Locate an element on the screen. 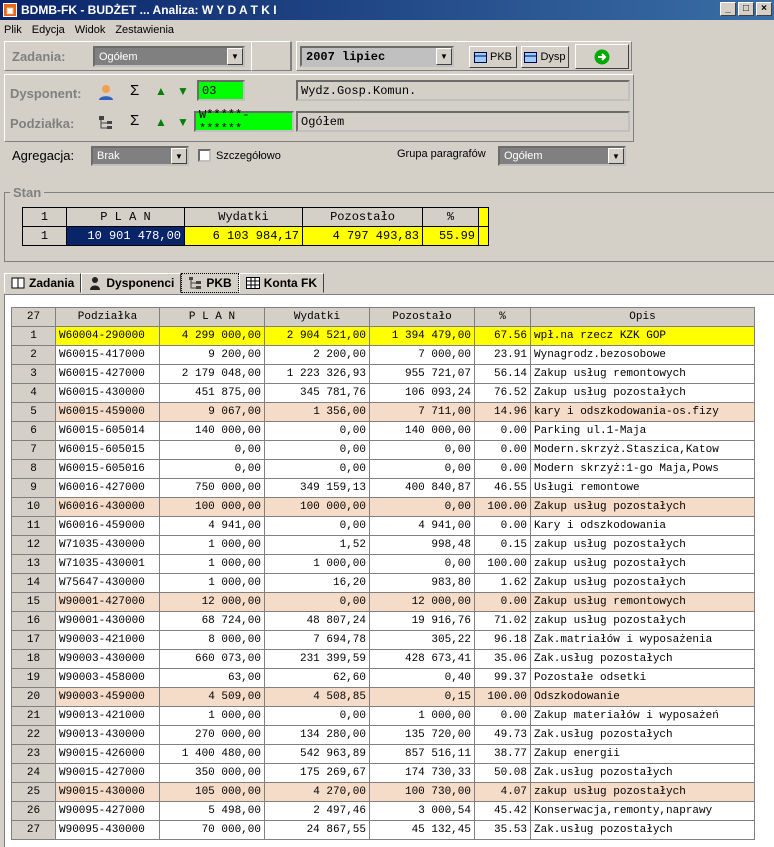  dysponent-code-input: 03 is located at coordinates (221, 90).